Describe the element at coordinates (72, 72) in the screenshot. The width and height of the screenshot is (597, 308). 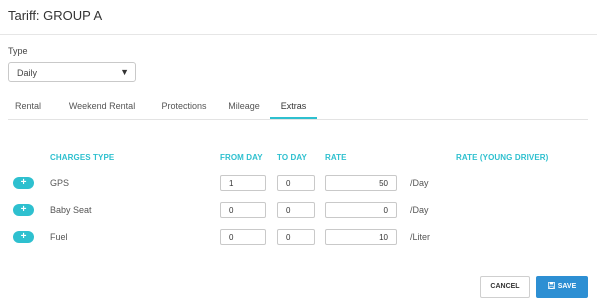
I see `type-select: Daily ▼` at that location.